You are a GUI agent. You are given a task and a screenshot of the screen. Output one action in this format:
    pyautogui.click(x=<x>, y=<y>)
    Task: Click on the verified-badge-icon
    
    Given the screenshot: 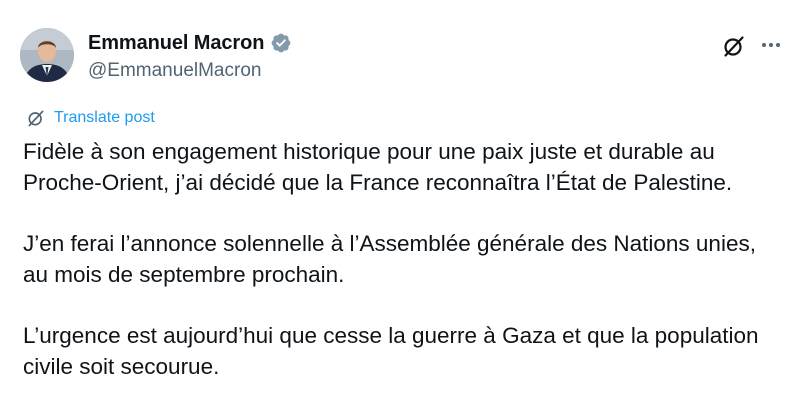 What is the action you would take?
    pyautogui.click(x=281, y=43)
    